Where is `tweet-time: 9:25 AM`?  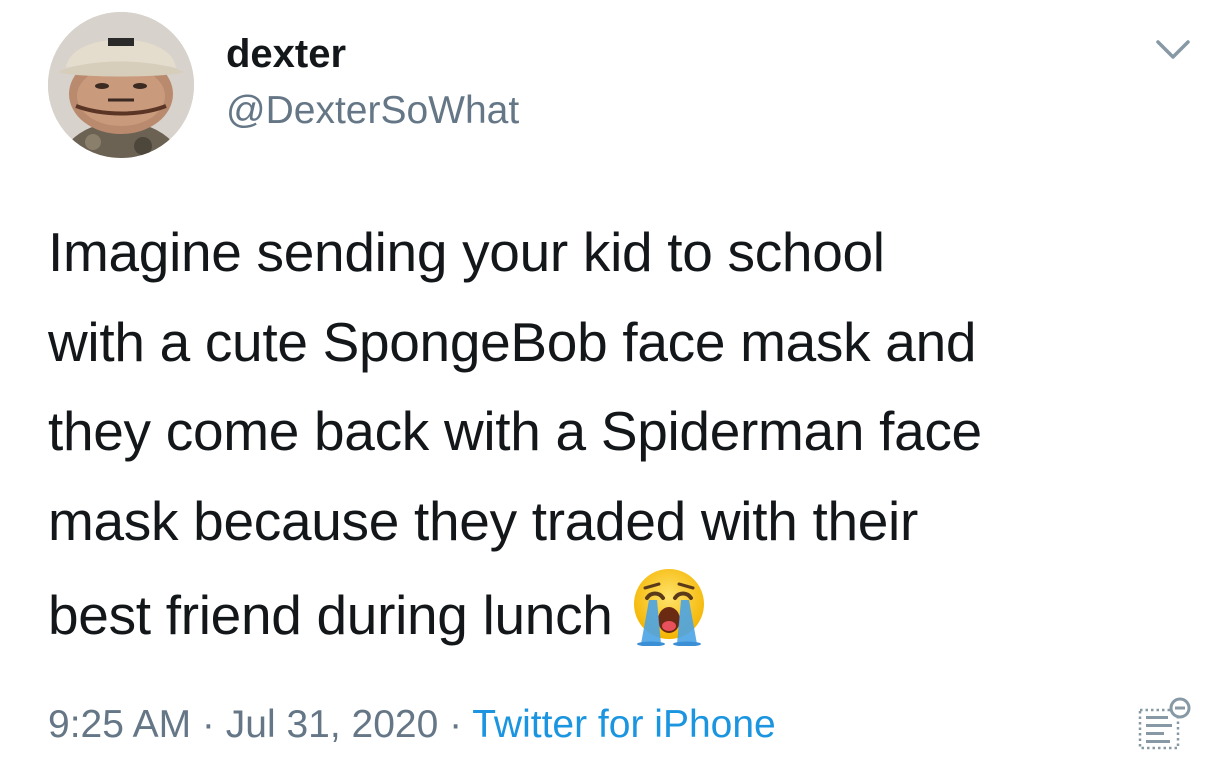 tweet-time: 9:25 AM is located at coordinates (119, 724).